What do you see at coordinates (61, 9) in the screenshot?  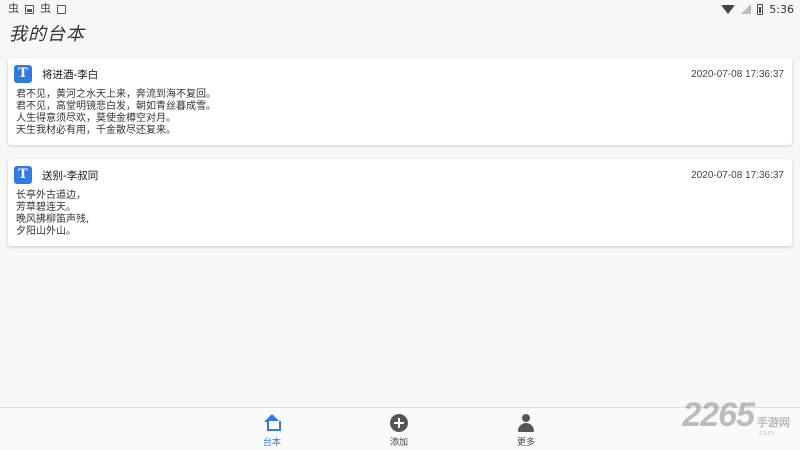 I see `font-icon` at bounding box center [61, 9].